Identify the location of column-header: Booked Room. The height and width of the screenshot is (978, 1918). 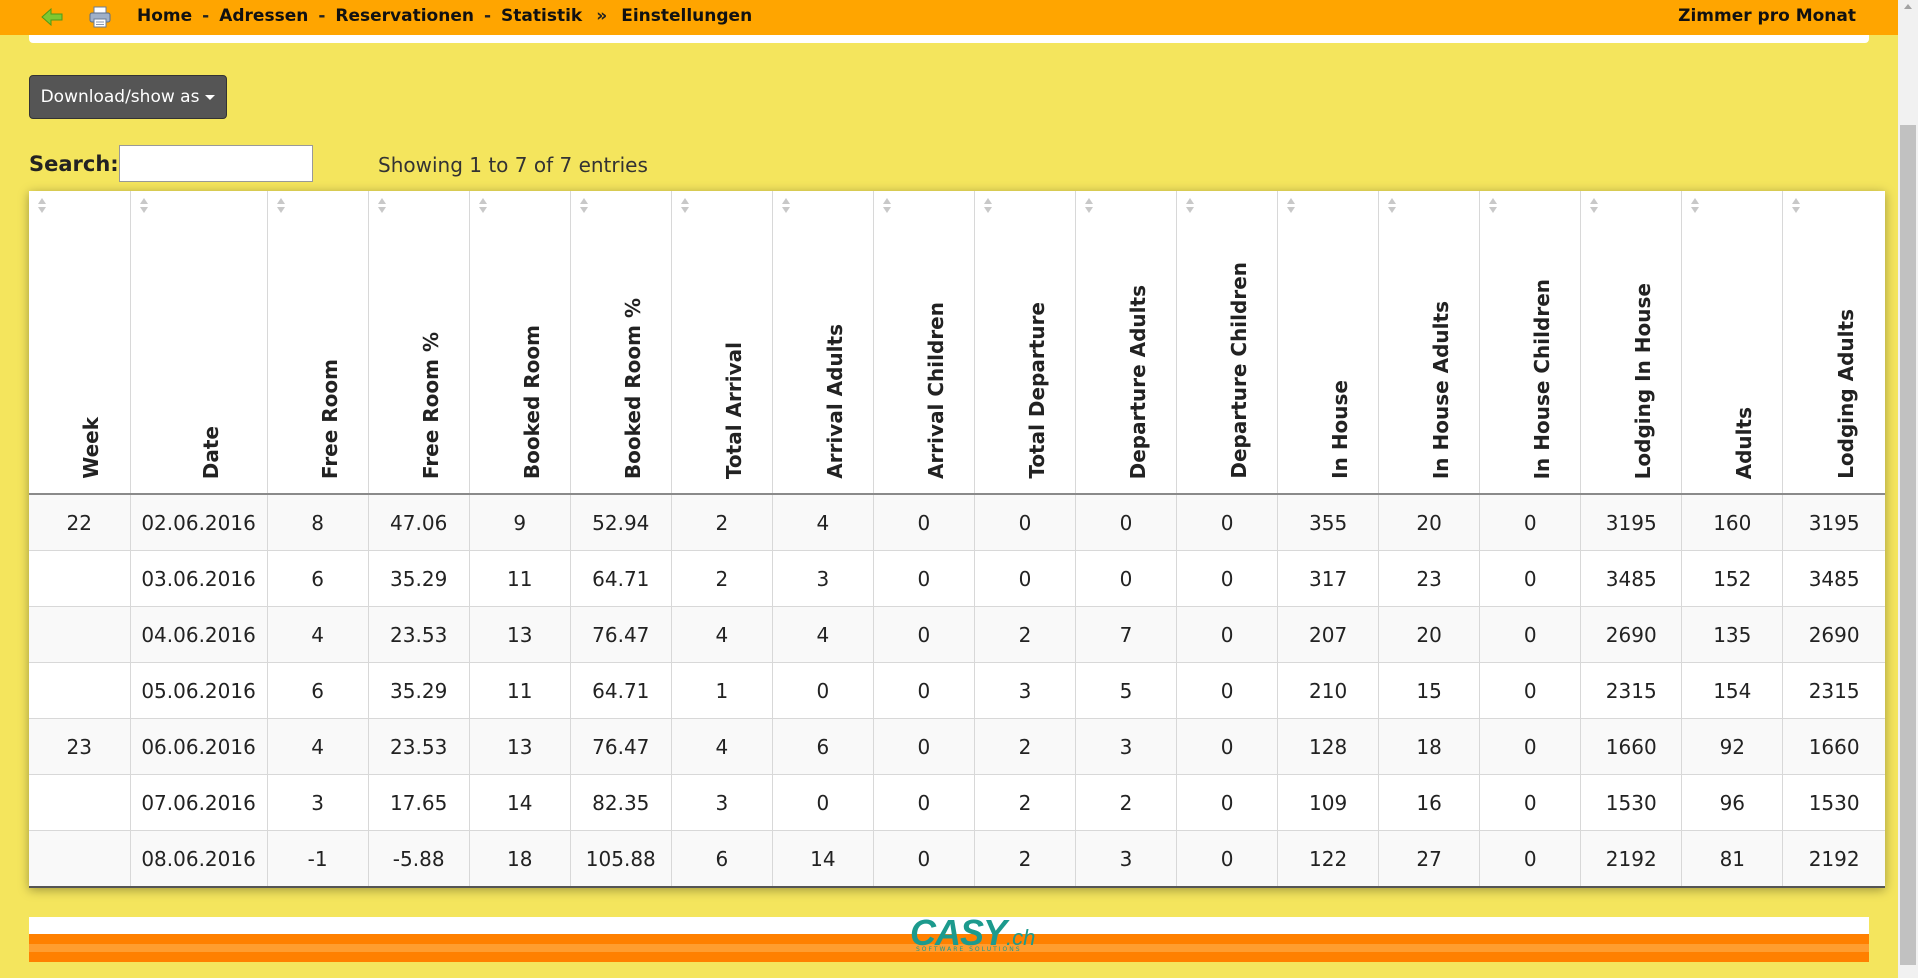
(519, 343).